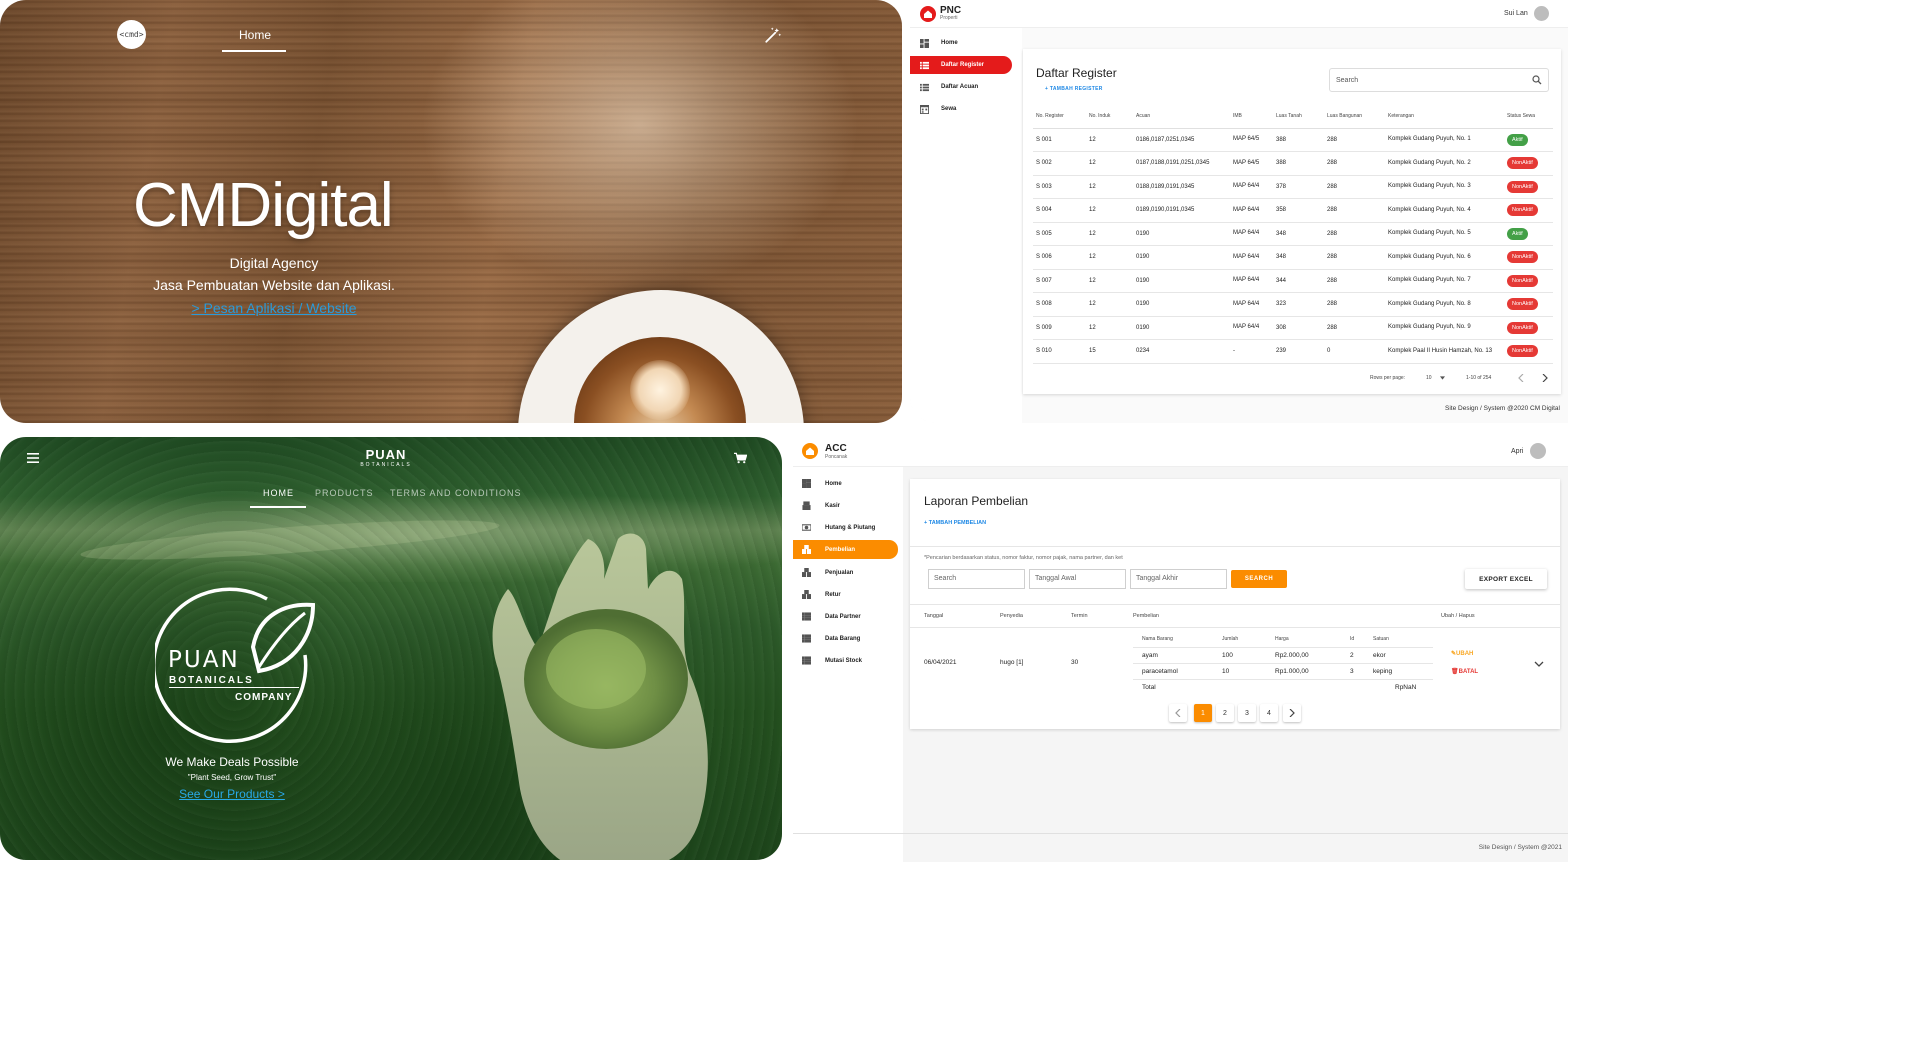 This screenshot has height=1048, width=1910. I want to click on date-end-input: Tanggal Akhir, so click(1178, 579).